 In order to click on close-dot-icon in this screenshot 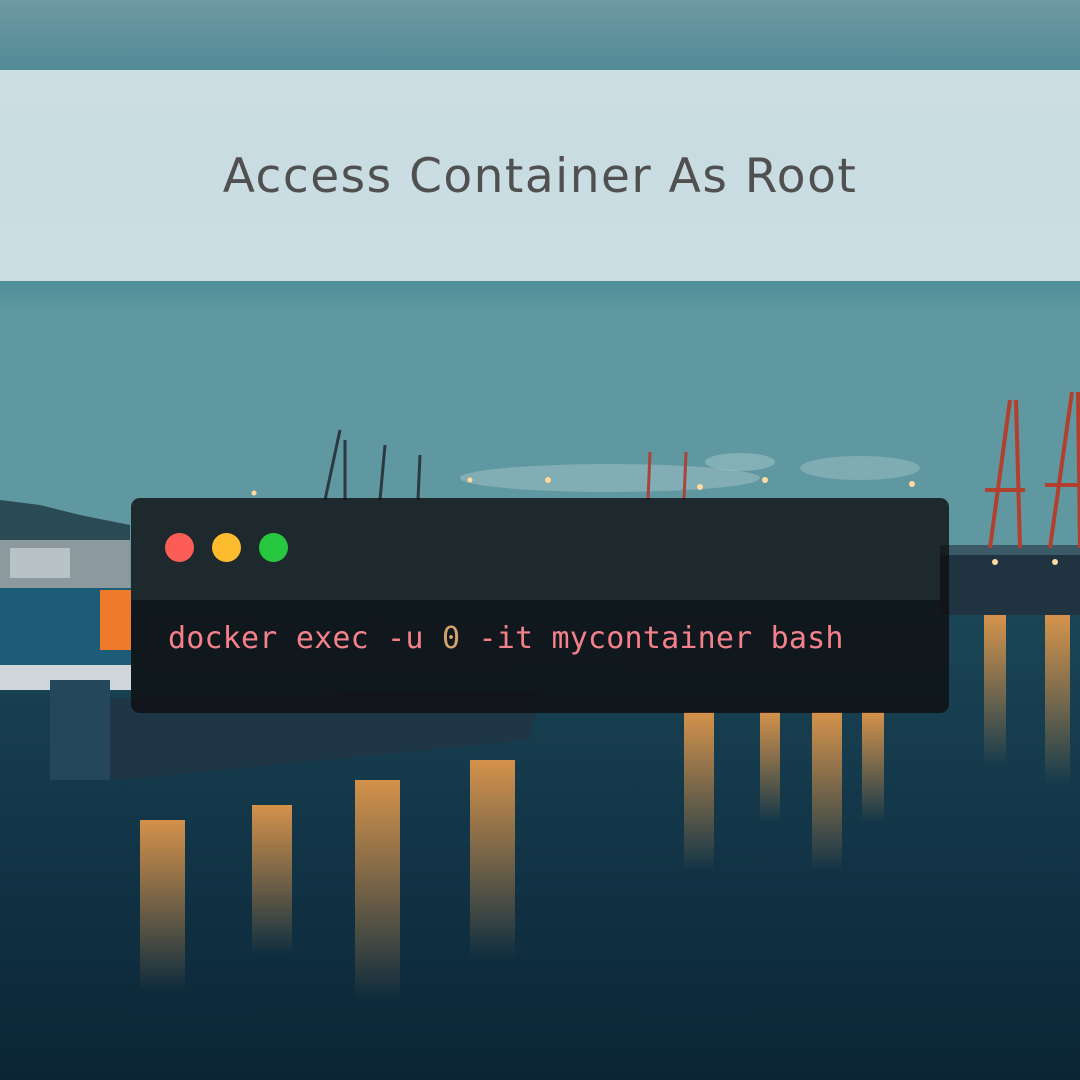, I will do `click(179, 547)`.